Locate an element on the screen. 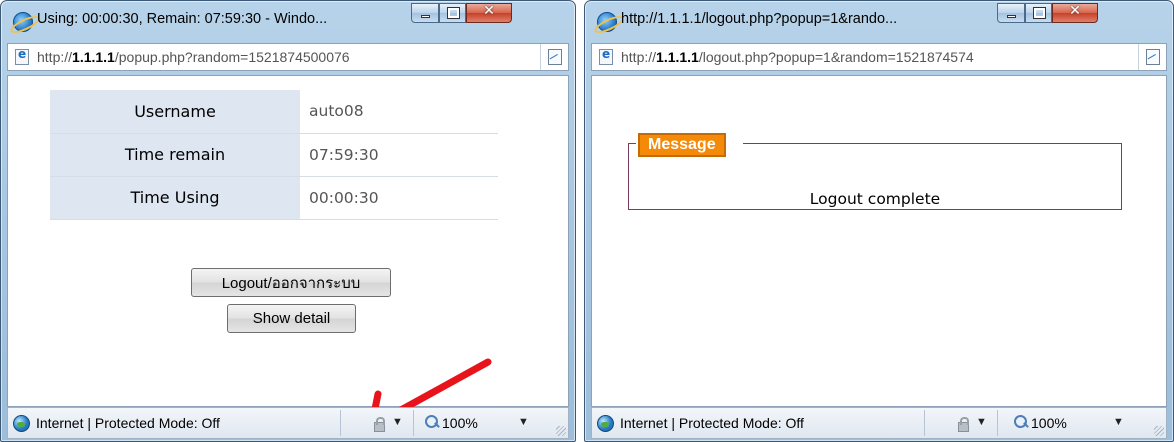 This screenshot has height=442, width=1174. time-using-label: Time Using is located at coordinates (175, 198).